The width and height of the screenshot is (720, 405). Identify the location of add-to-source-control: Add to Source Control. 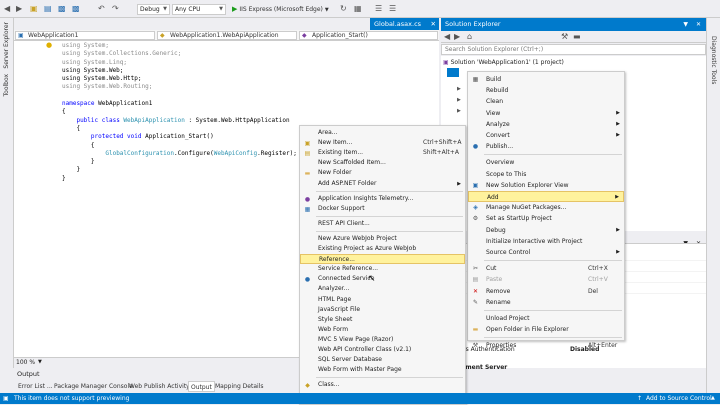
(679, 398).